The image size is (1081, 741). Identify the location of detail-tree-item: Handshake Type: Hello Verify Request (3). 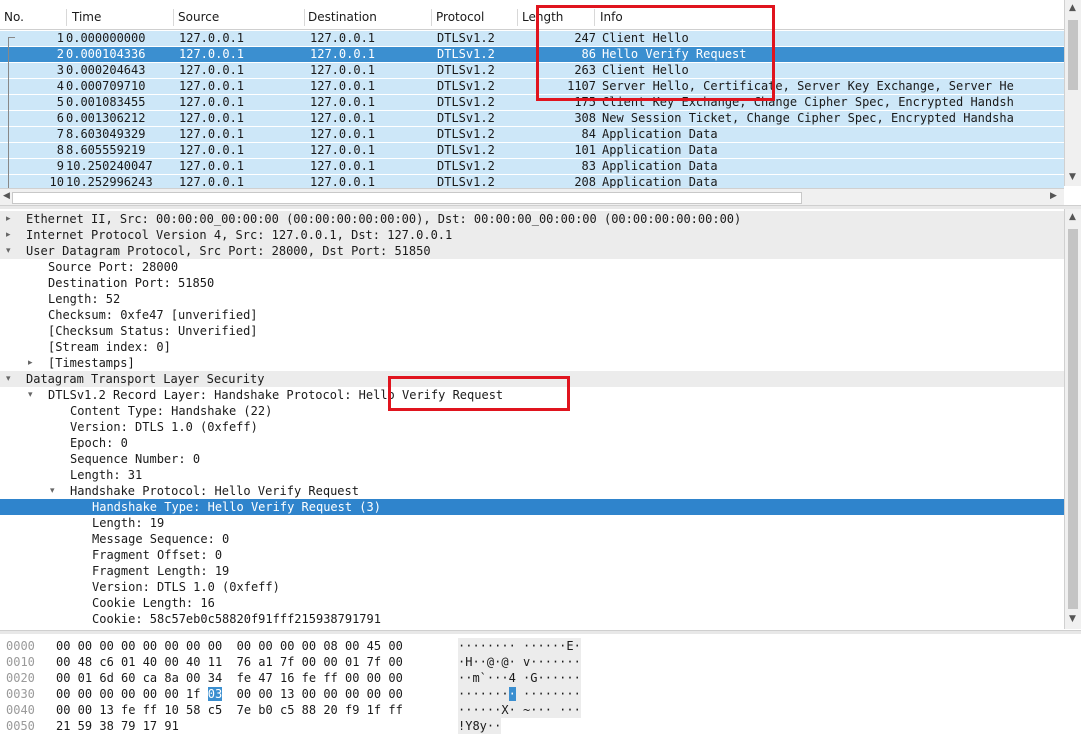
(532, 507).